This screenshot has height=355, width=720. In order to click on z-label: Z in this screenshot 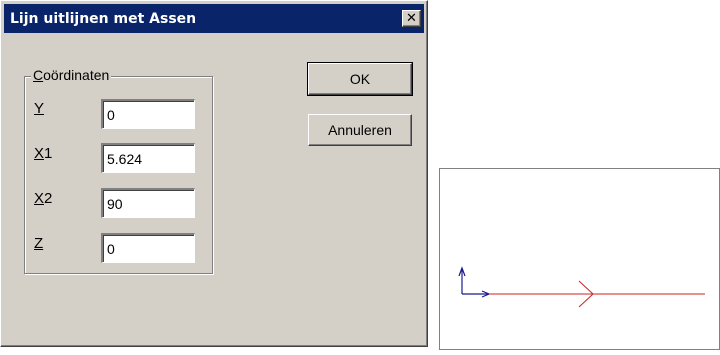, I will do `click(39, 243)`.